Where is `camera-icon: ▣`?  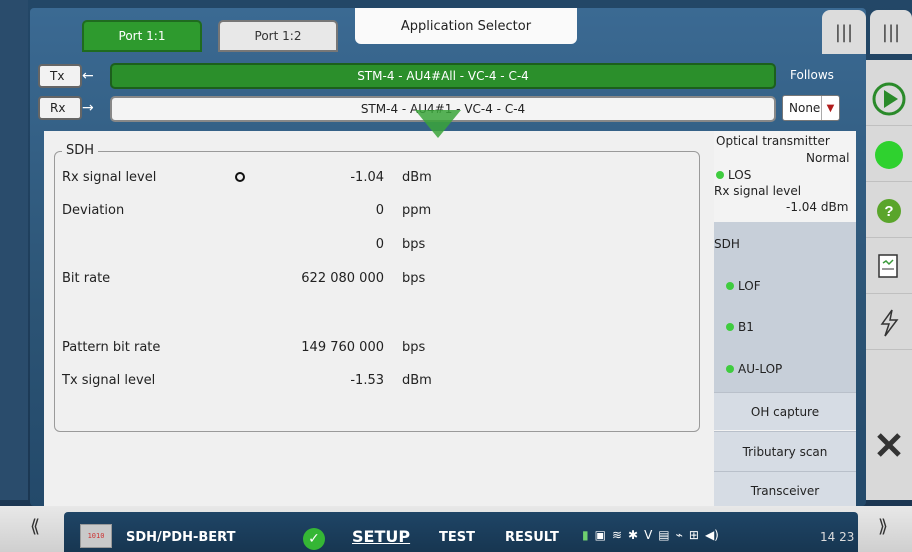 camera-icon: ▣ is located at coordinates (600, 535).